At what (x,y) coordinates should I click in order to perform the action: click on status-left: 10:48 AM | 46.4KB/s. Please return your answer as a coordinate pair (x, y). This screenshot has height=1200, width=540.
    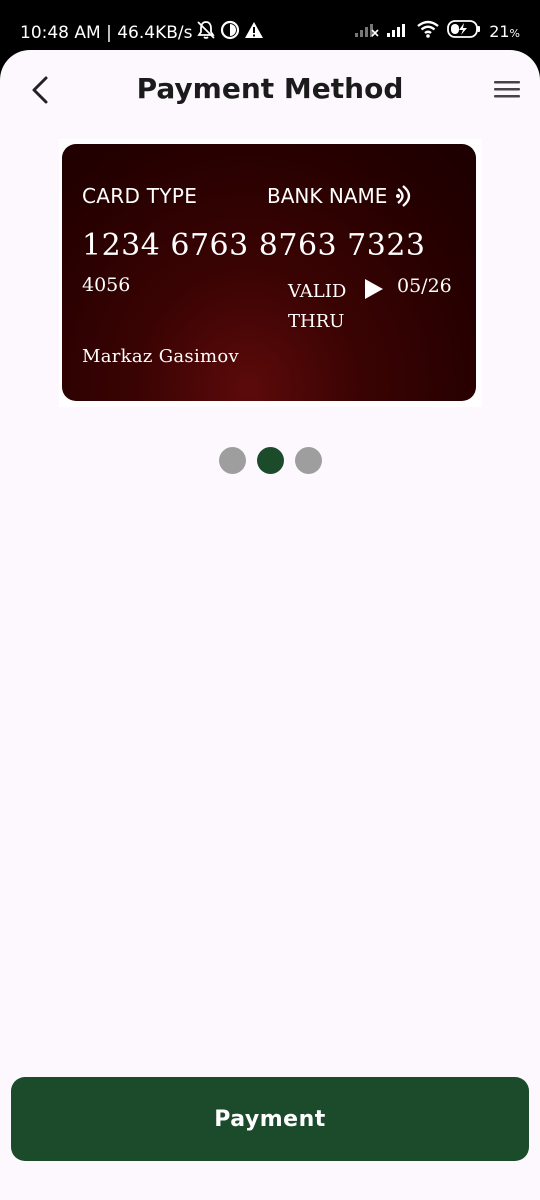
    Looking at the image, I should click on (142, 32).